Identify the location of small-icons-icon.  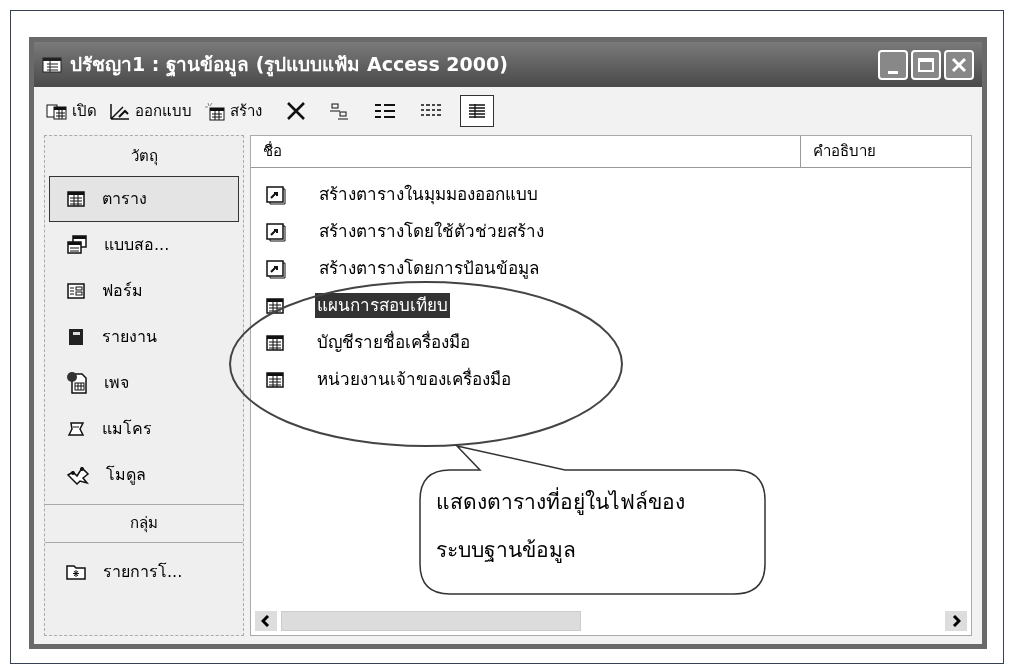
(385, 111).